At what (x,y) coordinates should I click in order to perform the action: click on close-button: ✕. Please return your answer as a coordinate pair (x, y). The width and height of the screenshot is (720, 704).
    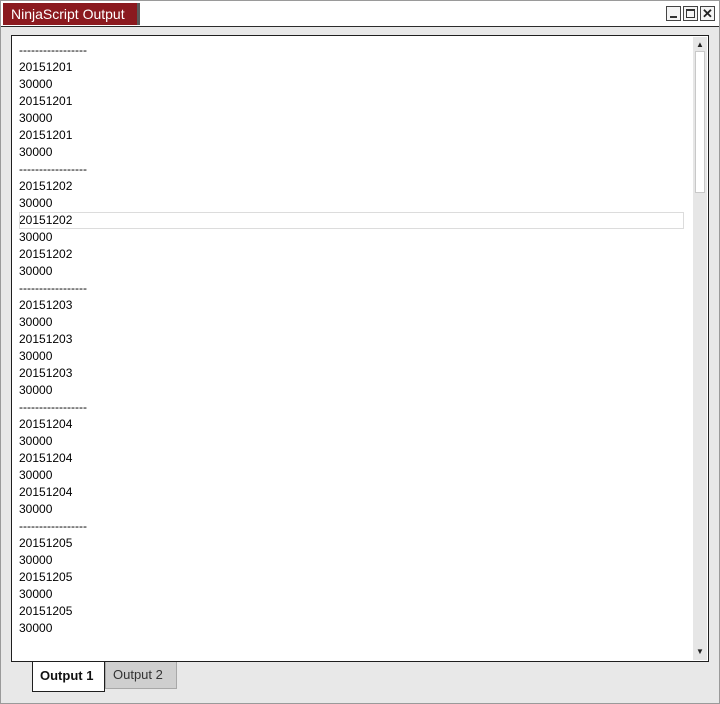
    Looking at the image, I should click on (707, 13).